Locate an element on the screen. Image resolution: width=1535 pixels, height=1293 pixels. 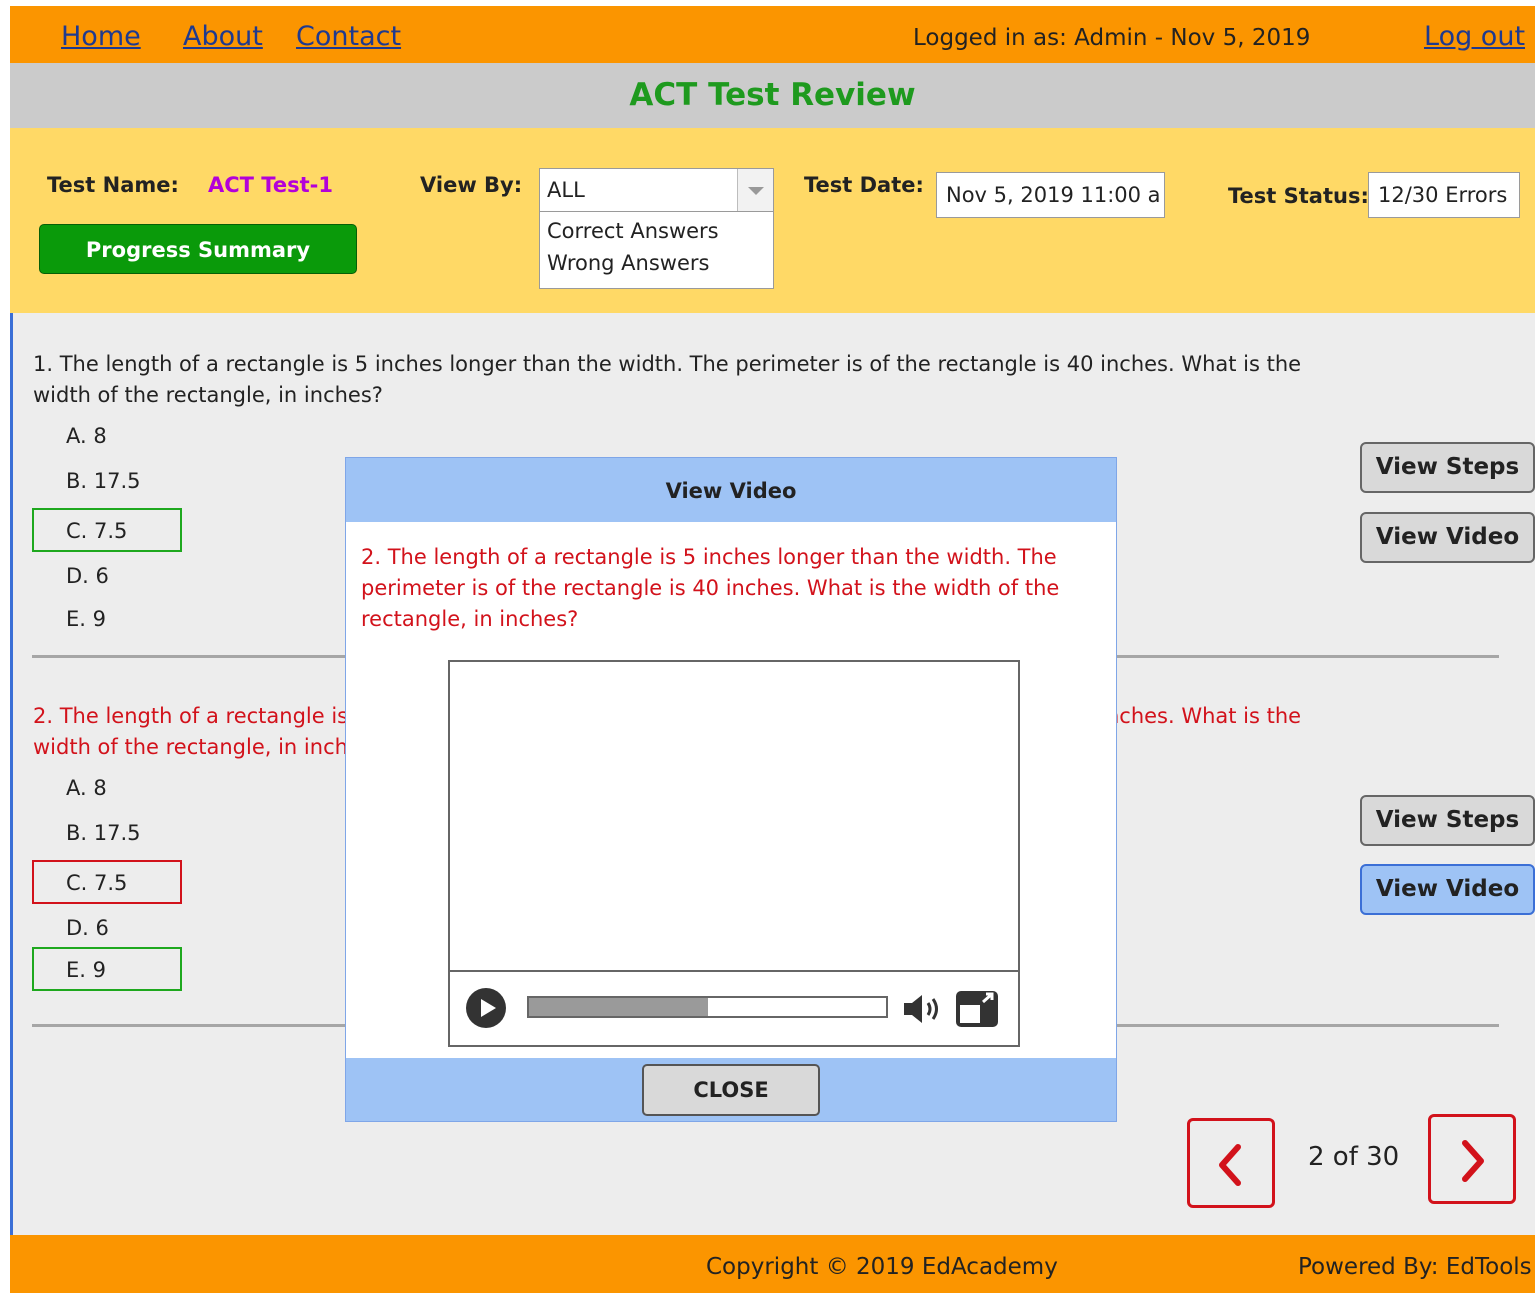
video-player is located at coordinates (734, 853).